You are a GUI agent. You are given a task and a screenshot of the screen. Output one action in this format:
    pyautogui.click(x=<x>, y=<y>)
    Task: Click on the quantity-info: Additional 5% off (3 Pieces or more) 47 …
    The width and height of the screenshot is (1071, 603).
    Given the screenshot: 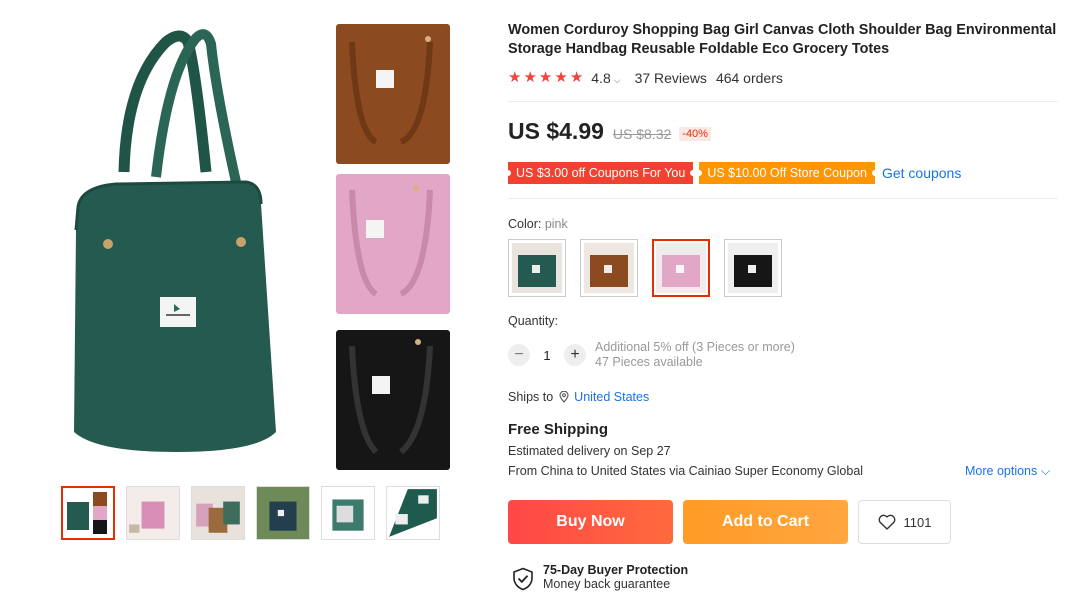 What is the action you would take?
    pyautogui.click(x=695, y=355)
    